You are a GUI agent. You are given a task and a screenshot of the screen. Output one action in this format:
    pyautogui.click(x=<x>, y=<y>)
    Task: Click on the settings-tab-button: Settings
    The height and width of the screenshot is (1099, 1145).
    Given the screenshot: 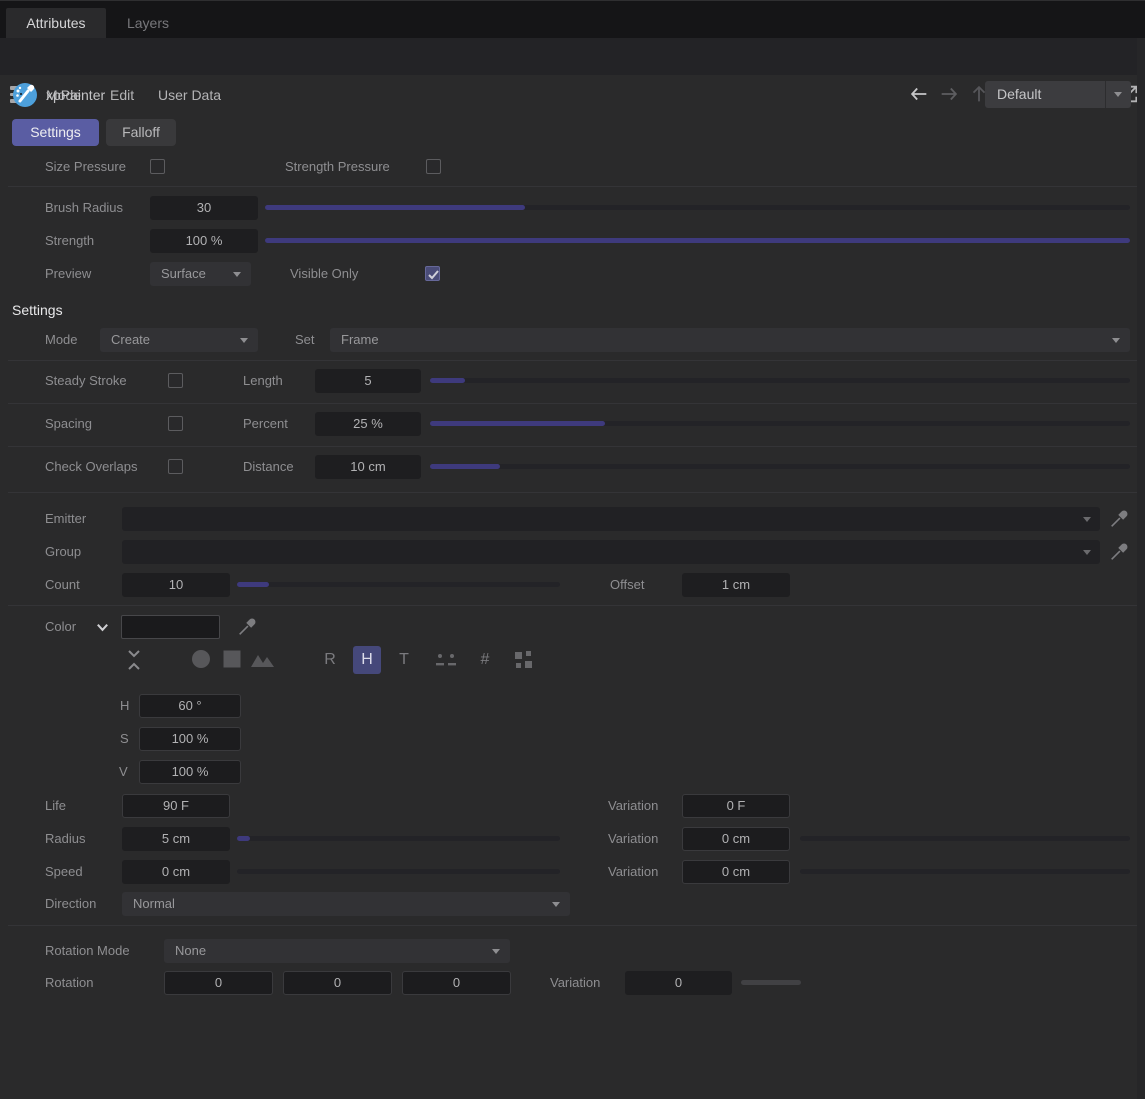 What is the action you would take?
    pyautogui.click(x=55, y=132)
    